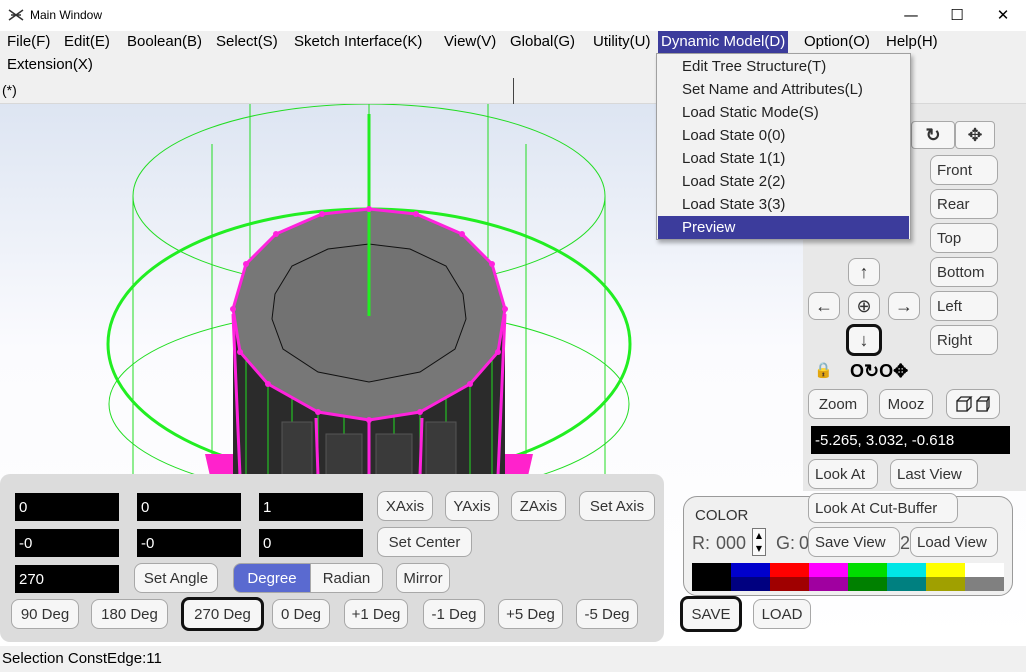 This screenshot has width=1026, height=672. Describe the element at coordinates (786, 543) in the screenshot. I see `green-label: G:` at that location.